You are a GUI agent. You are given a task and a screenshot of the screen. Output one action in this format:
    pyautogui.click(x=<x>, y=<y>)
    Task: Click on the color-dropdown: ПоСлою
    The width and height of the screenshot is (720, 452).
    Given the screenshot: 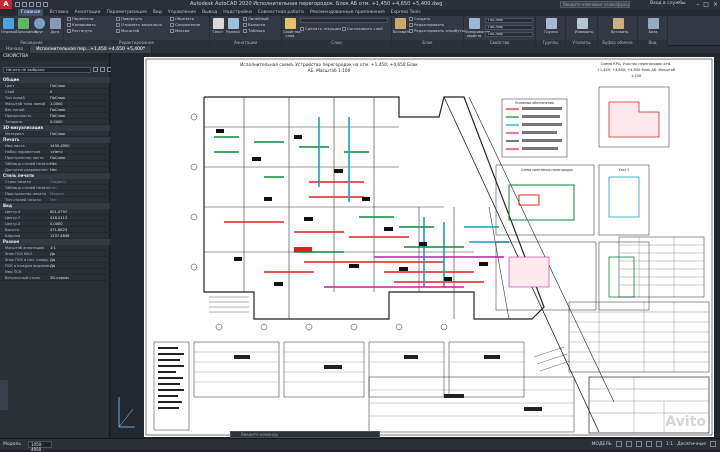 What is the action you would take?
    pyautogui.click(x=509, y=20)
    